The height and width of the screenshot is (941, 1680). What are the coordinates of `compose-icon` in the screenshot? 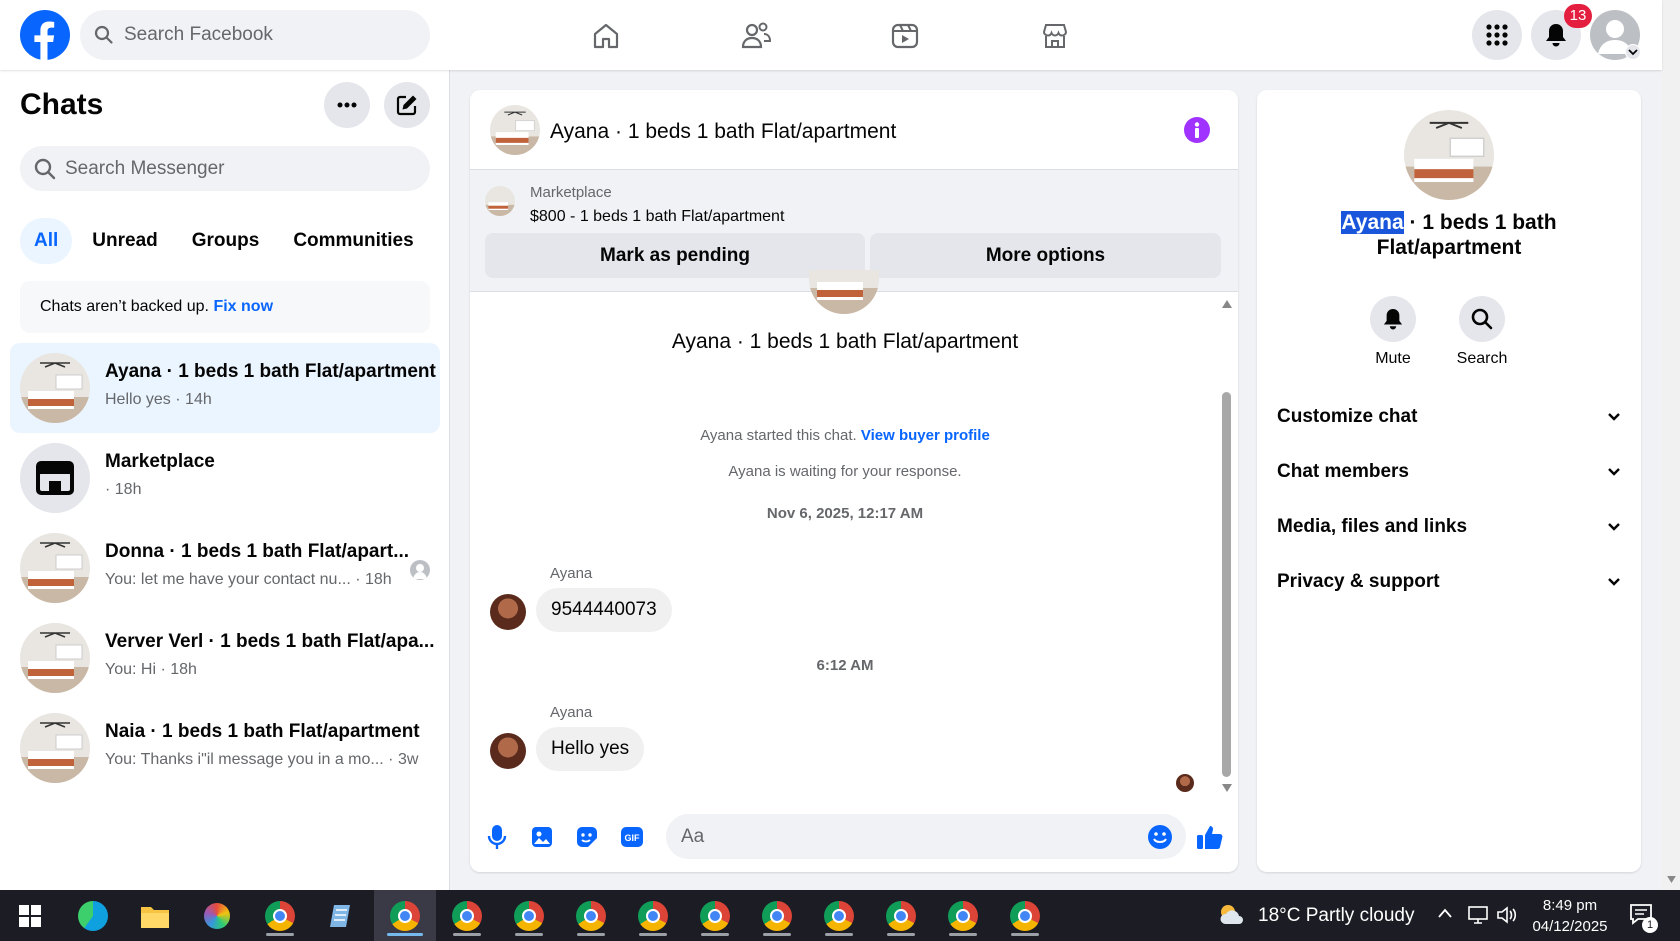 It's located at (407, 105).